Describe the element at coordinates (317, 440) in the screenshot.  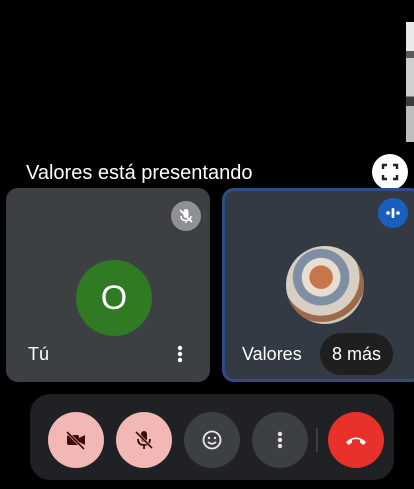
I see `controls-divider` at that location.